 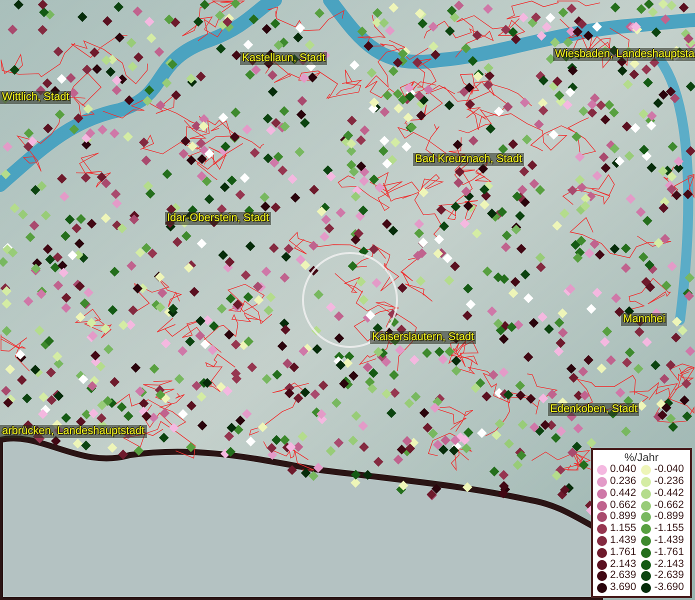 What do you see at coordinates (669, 588) in the screenshot?
I see `legend-value: -3.690` at bounding box center [669, 588].